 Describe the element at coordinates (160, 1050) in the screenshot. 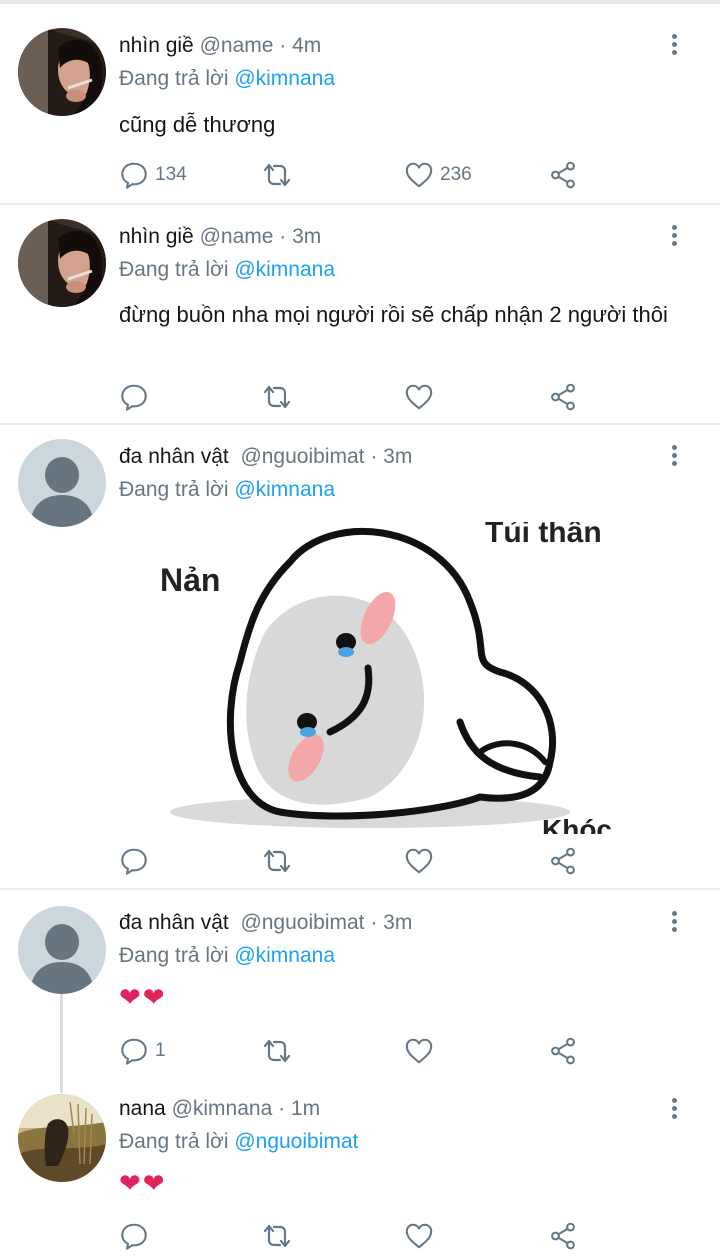

I see `reply-count: 1` at that location.